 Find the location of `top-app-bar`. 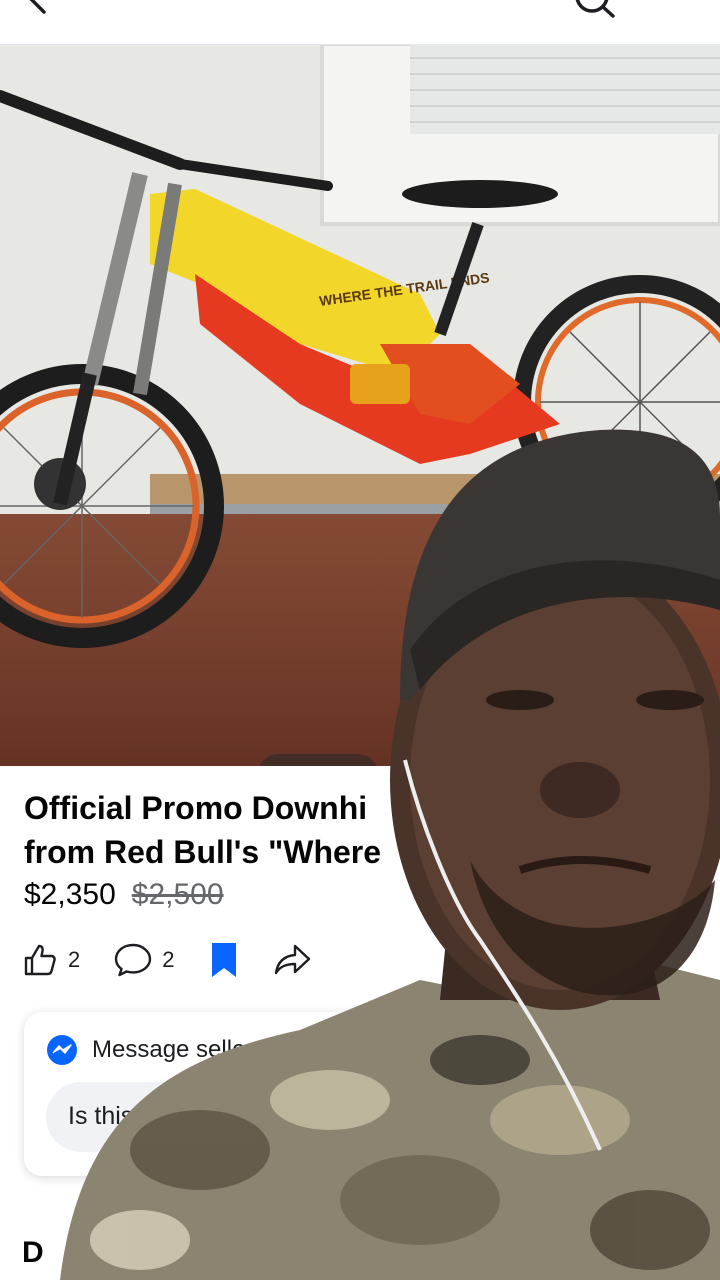

top-app-bar is located at coordinates (360, 22).